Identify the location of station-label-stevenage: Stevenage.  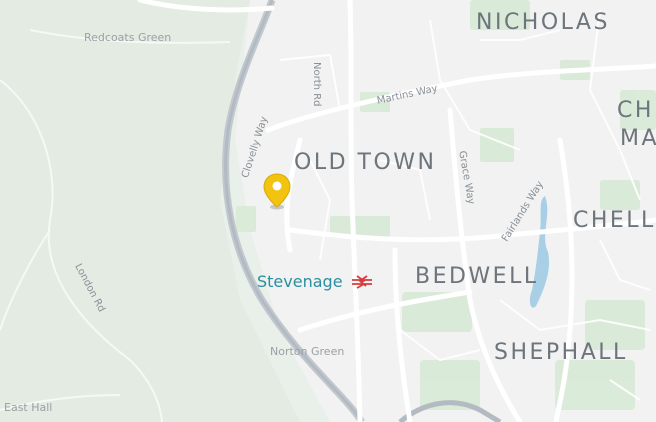
(300, 281).